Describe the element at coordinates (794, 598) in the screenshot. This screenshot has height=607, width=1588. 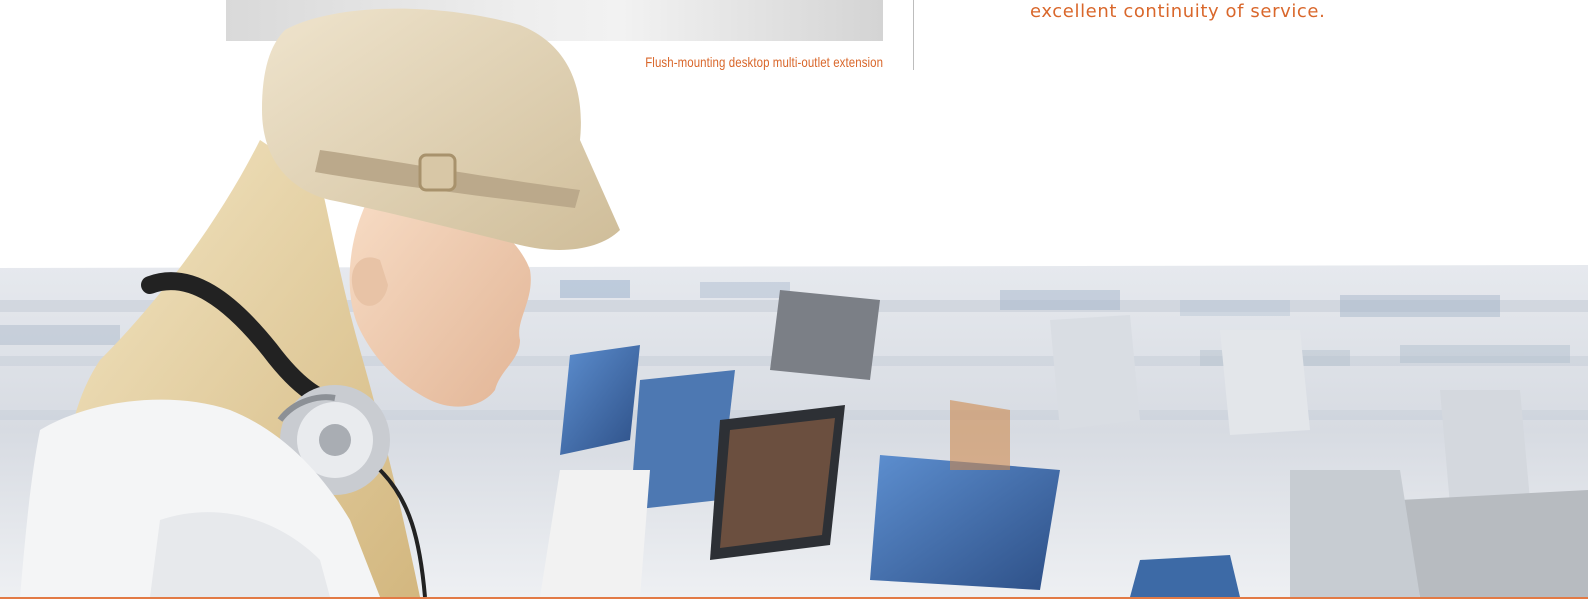
I see `bottom-rule` at that location.